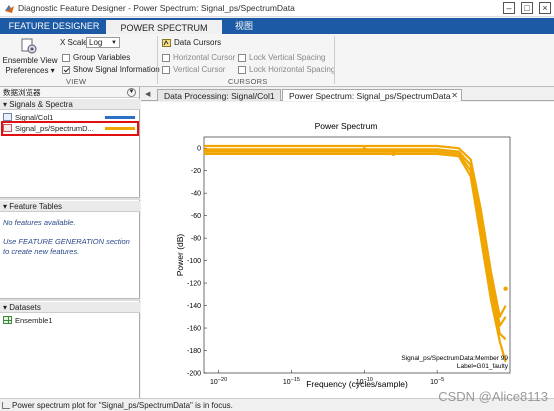  Describe the element at coordinates (66, 241) in the screenshot. I see `feature-generation-hint: Use FEATURE GENERATION section` at that location.